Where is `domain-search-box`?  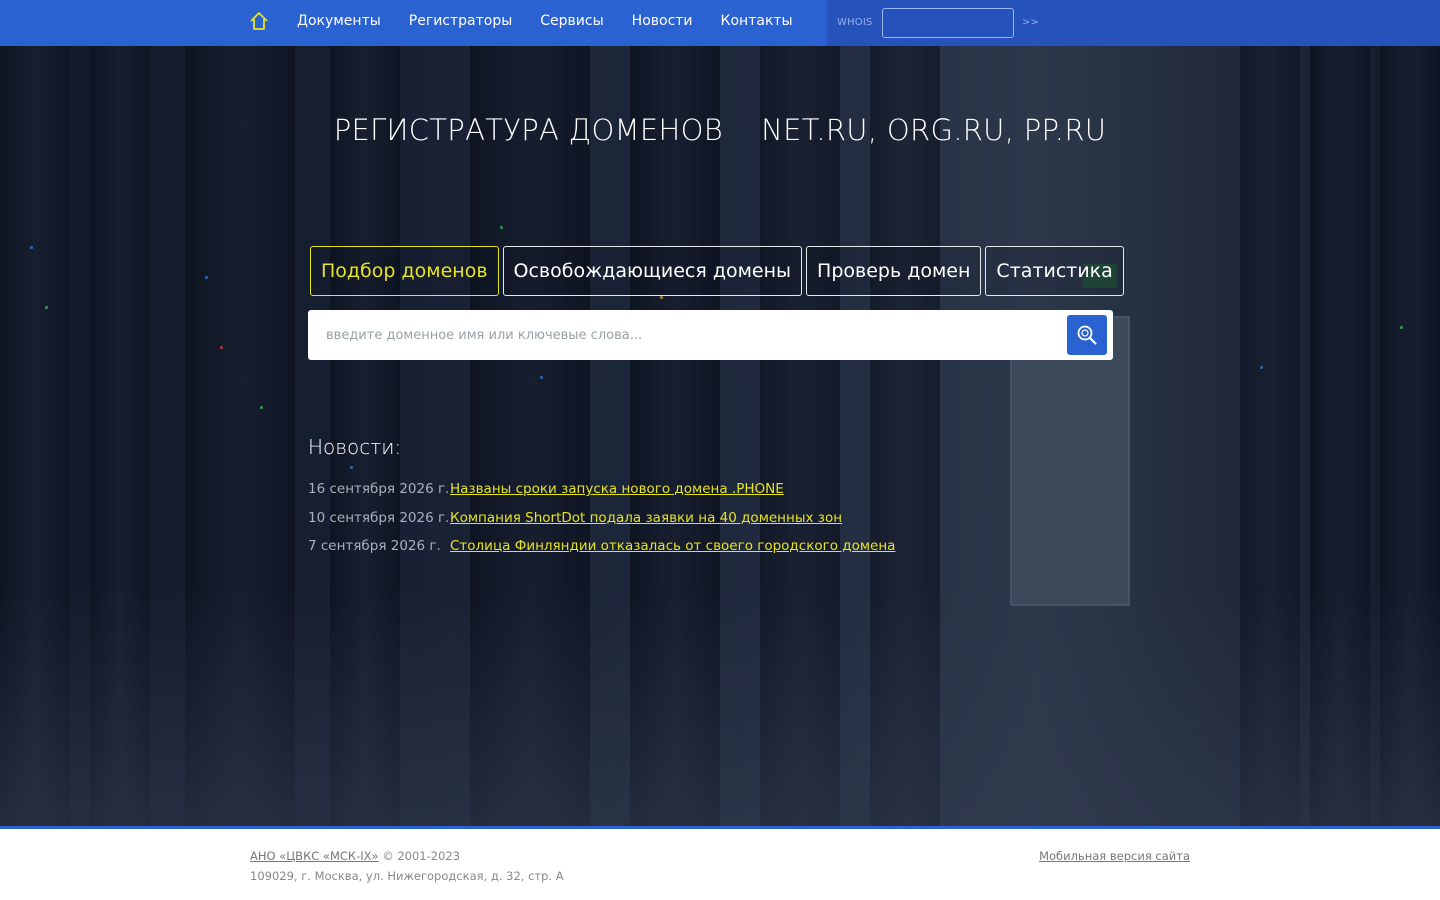
domain-search-box is located at coordinates (710, 335).